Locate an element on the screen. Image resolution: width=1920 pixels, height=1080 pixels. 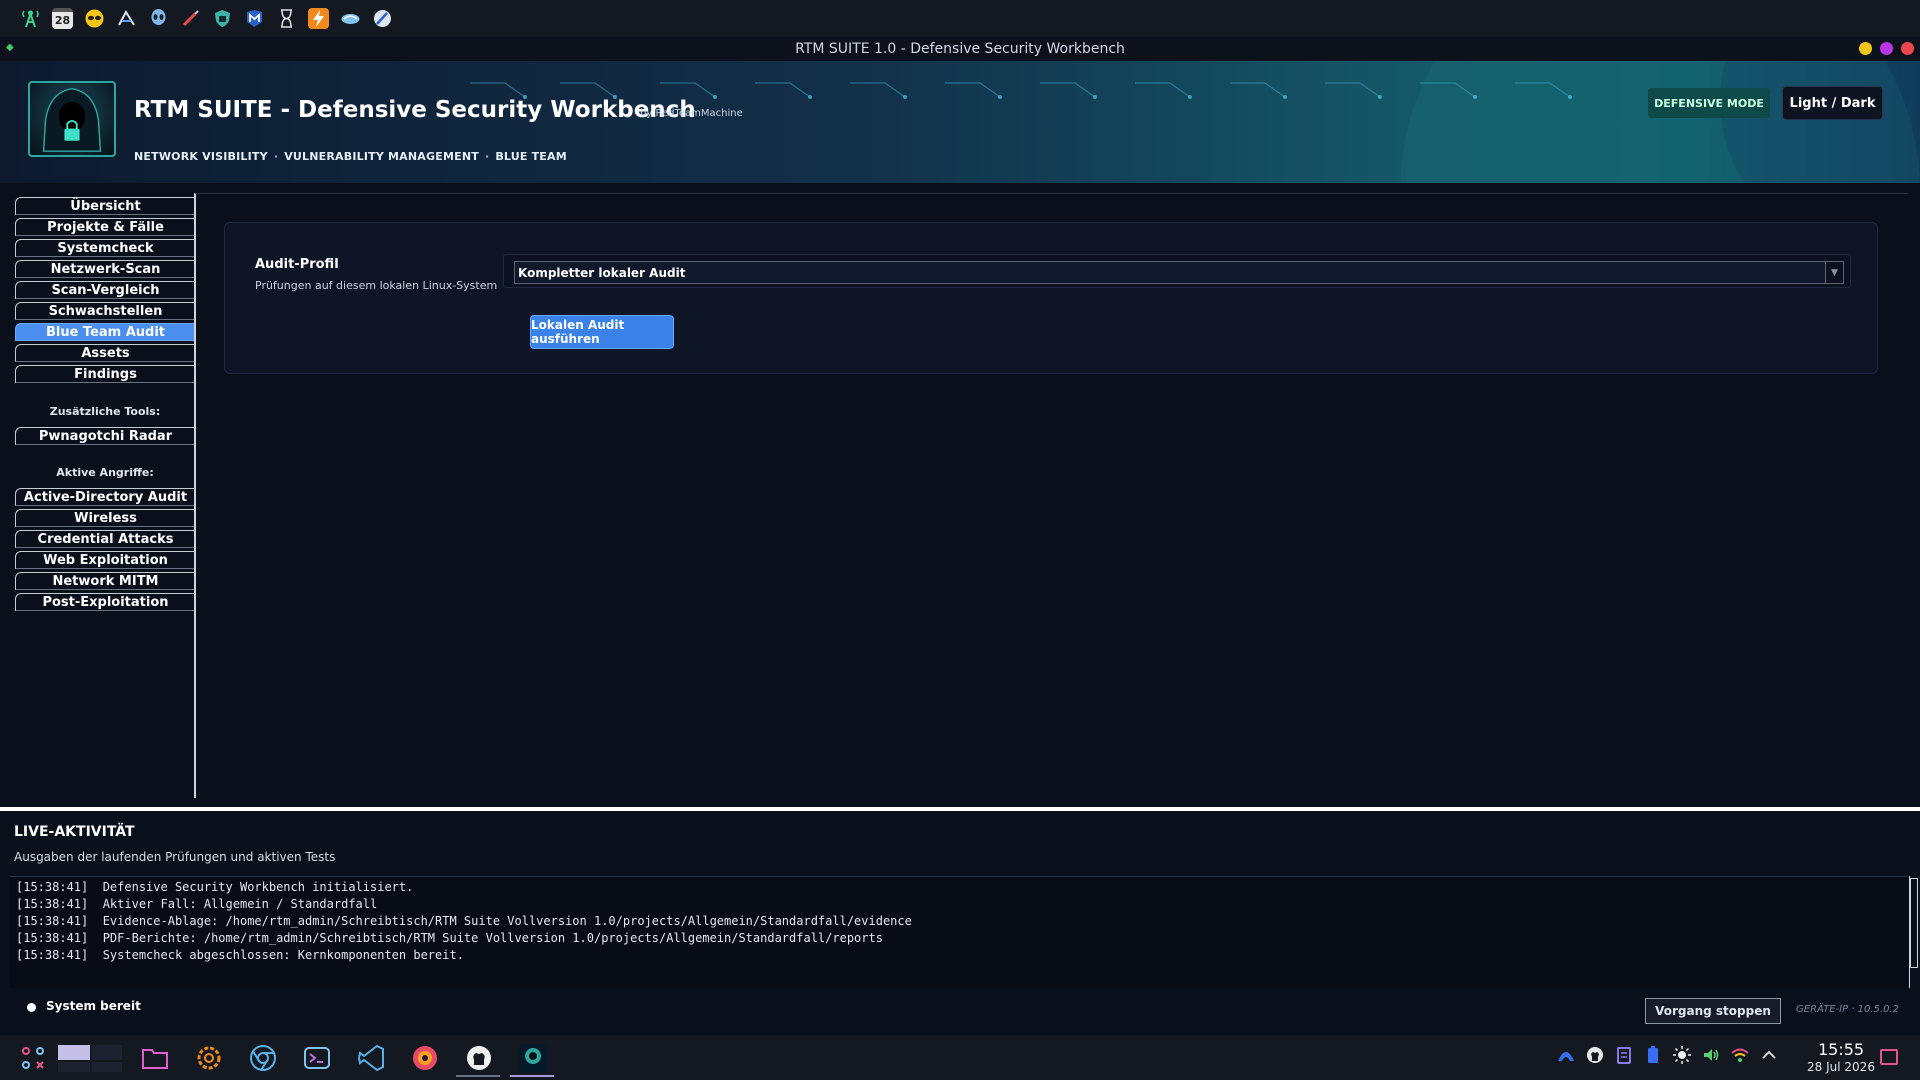
sidebar-item-wireless: Wireless is located at coordinates (105, 518).